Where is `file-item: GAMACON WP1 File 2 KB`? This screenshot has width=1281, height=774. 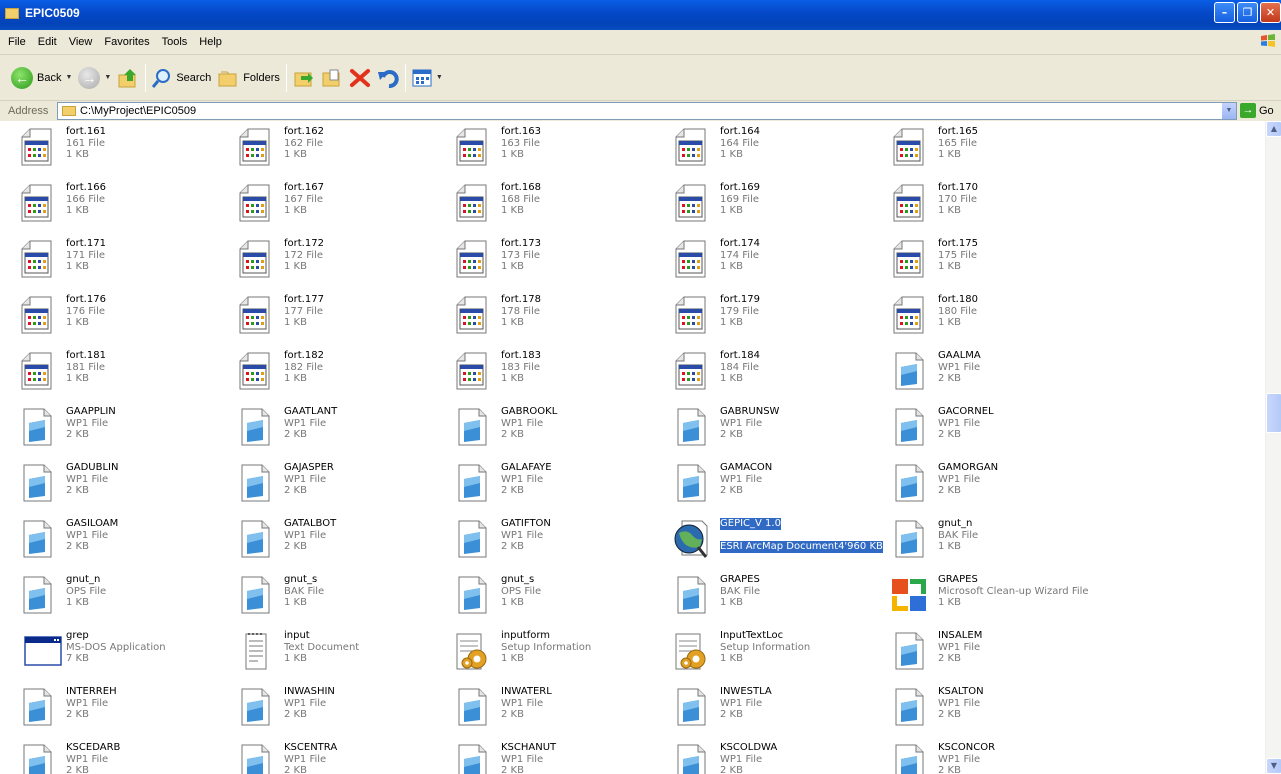
file-item: GAMACON WP1 File 2 KB is located at coordinates (777, 485).